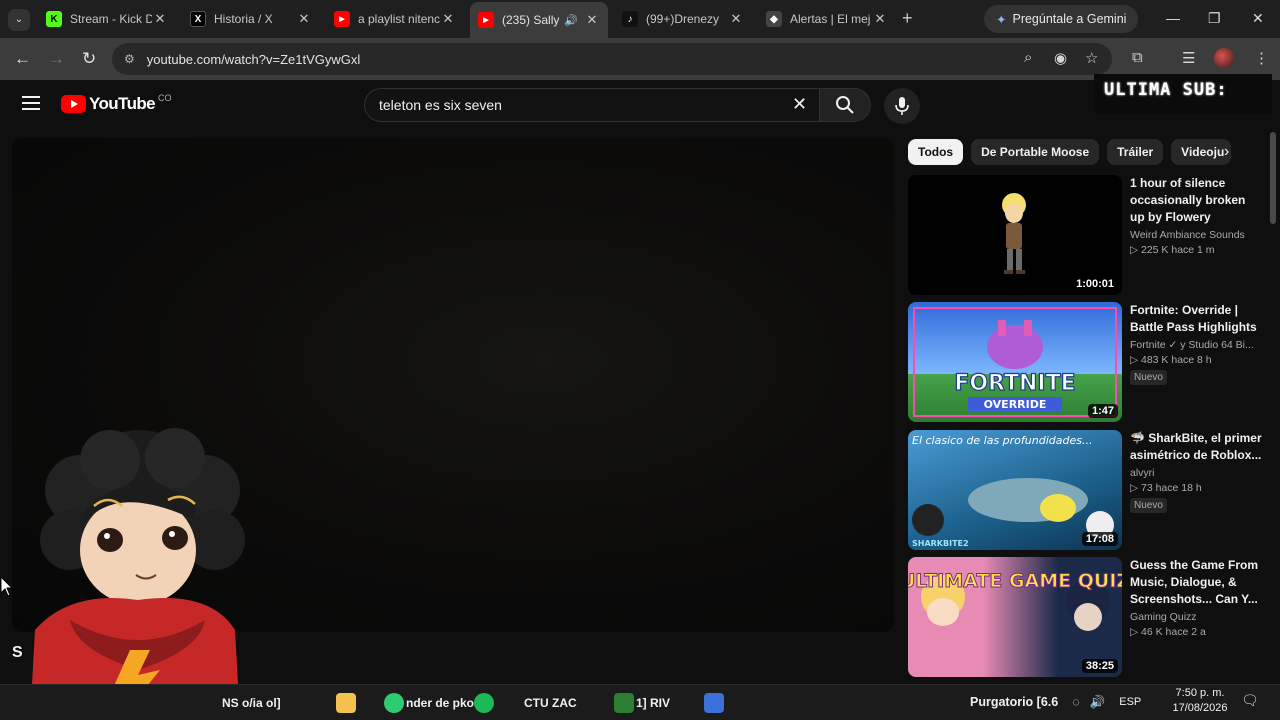  I want to click on tab-title: a playlist nitenc, so click(399, 19).